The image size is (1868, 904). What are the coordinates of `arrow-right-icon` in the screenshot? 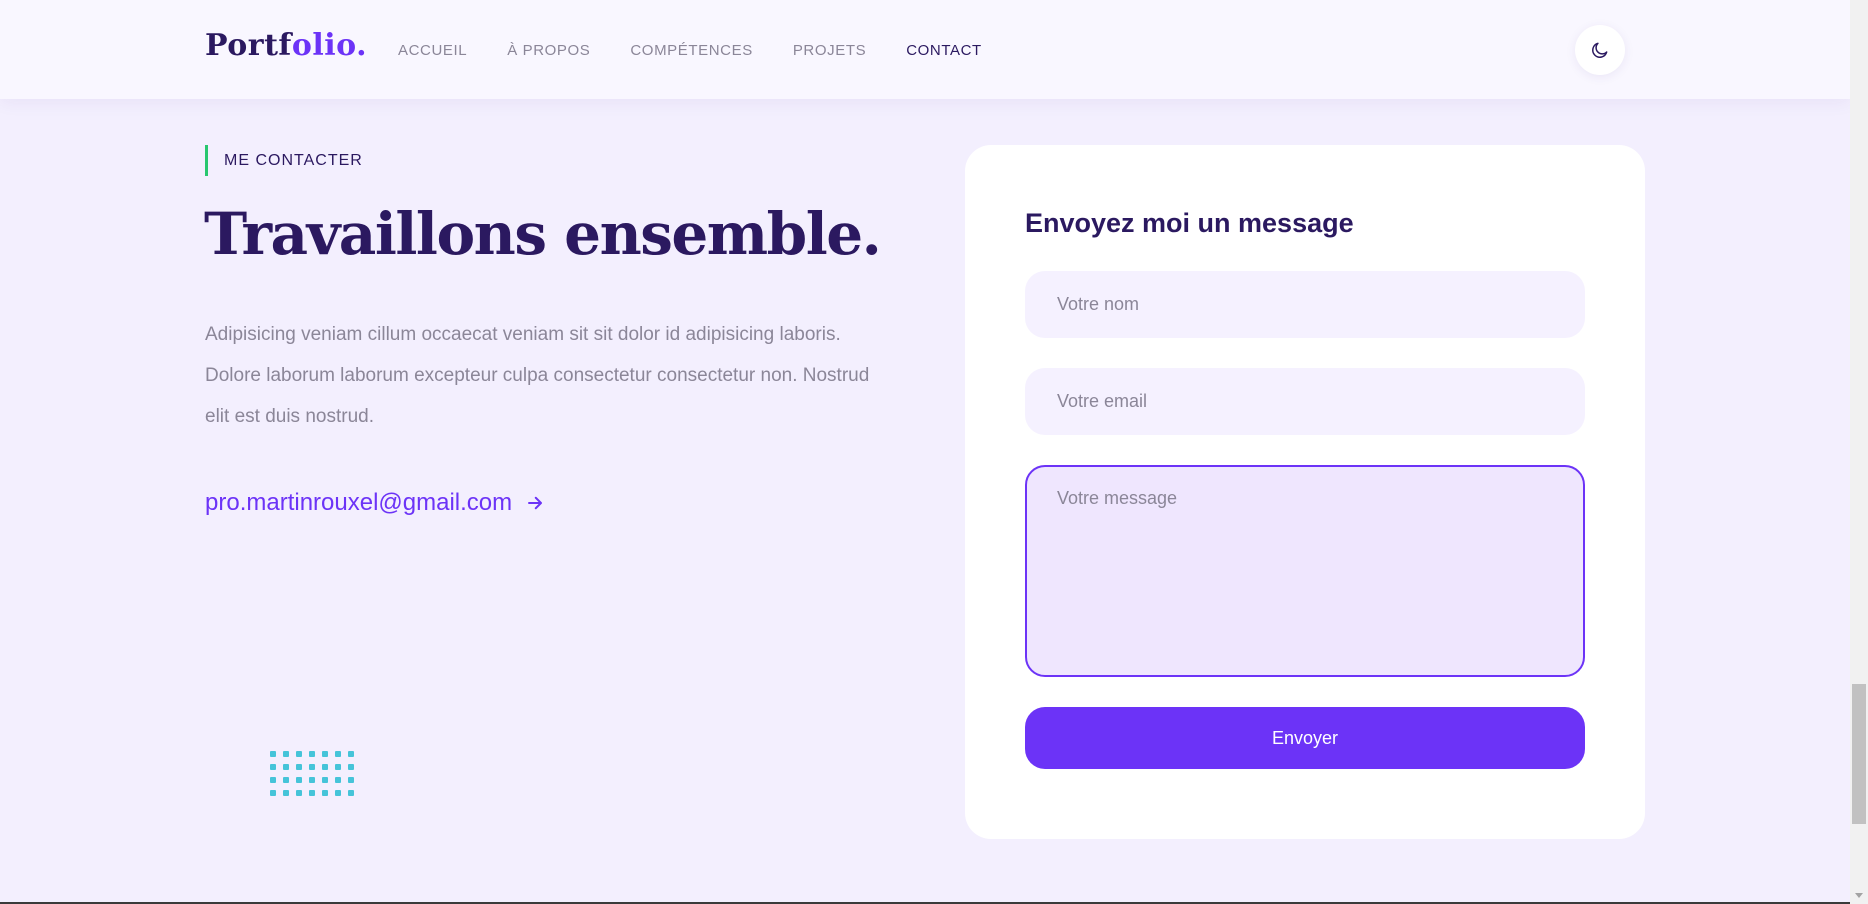 It's located at (535, 503).